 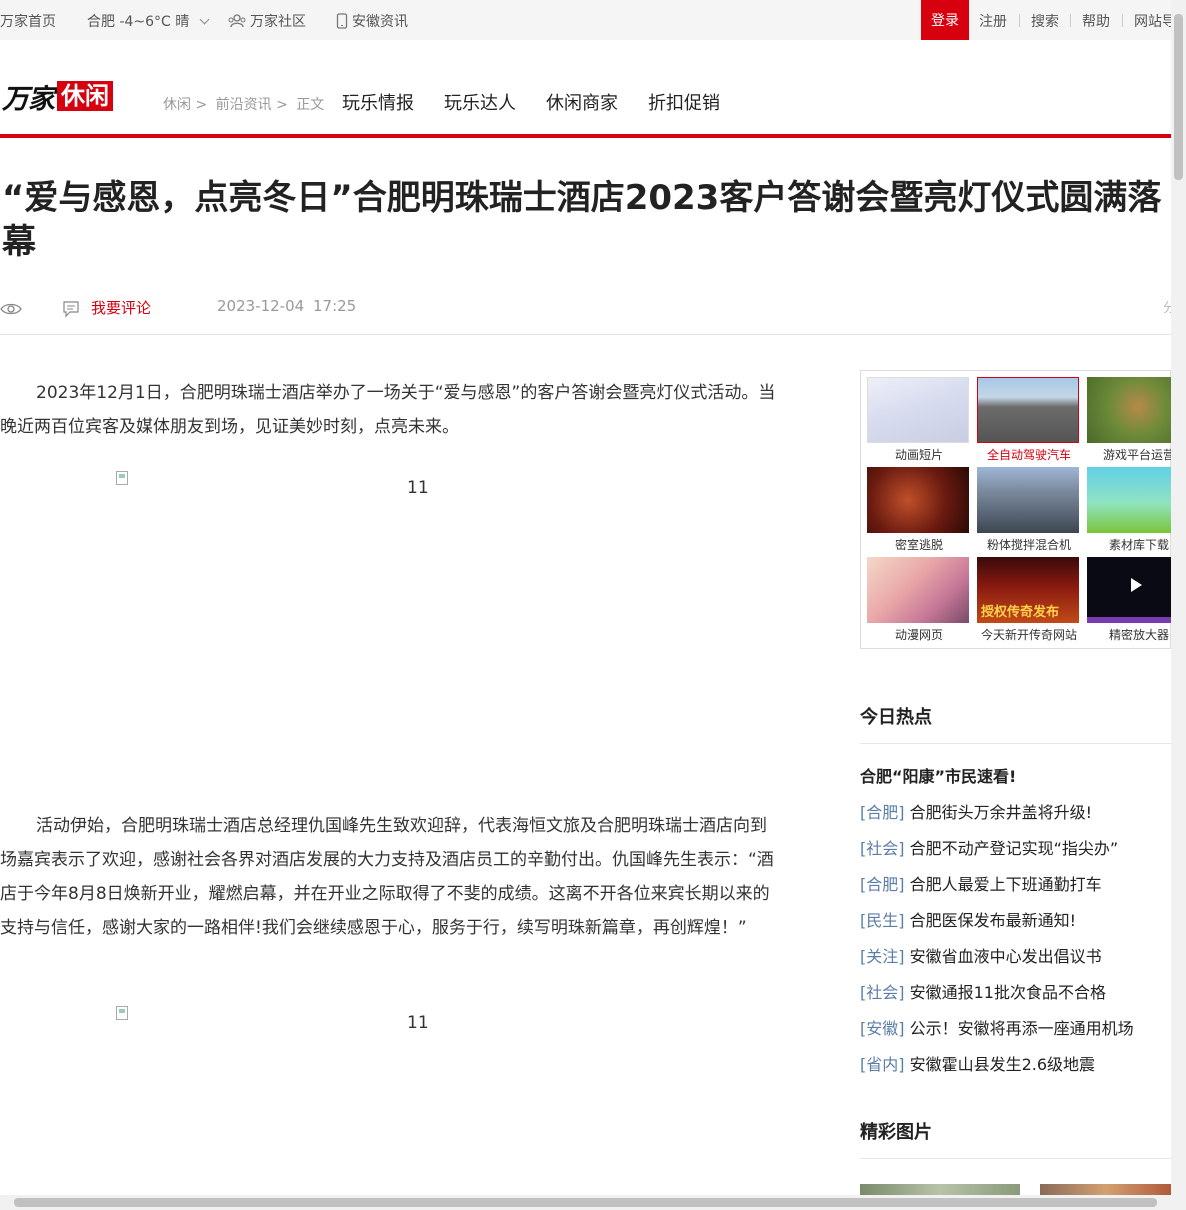 What do you see at coordinates (1136, 585) in the screenshot?
I see `play-icon` at bounding box center [1136, 585].